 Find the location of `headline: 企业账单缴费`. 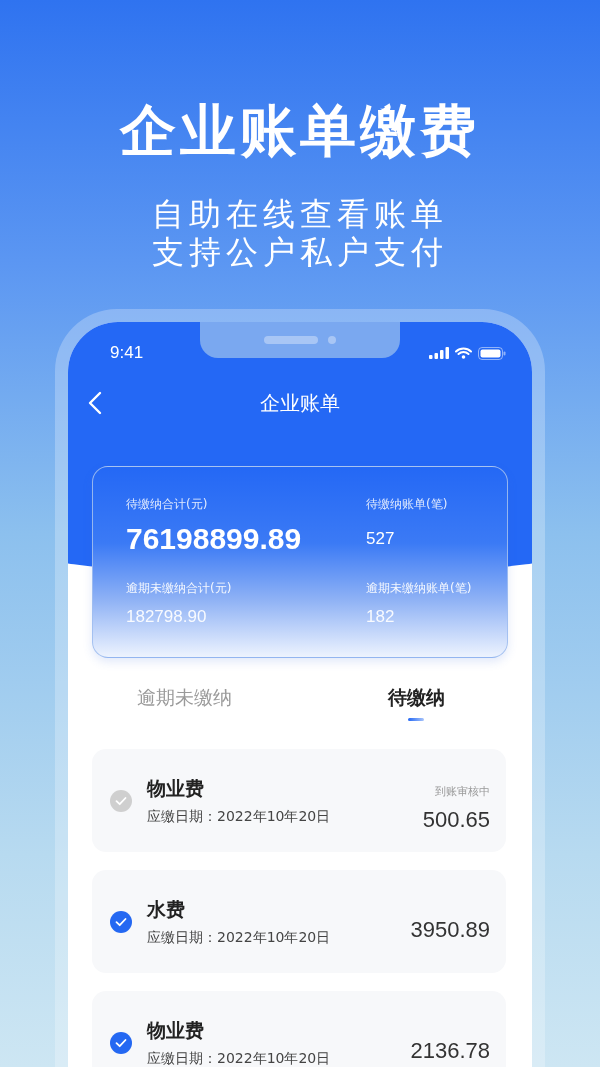

headline: 企业账单缴费 is located at coordinates (300, 131).